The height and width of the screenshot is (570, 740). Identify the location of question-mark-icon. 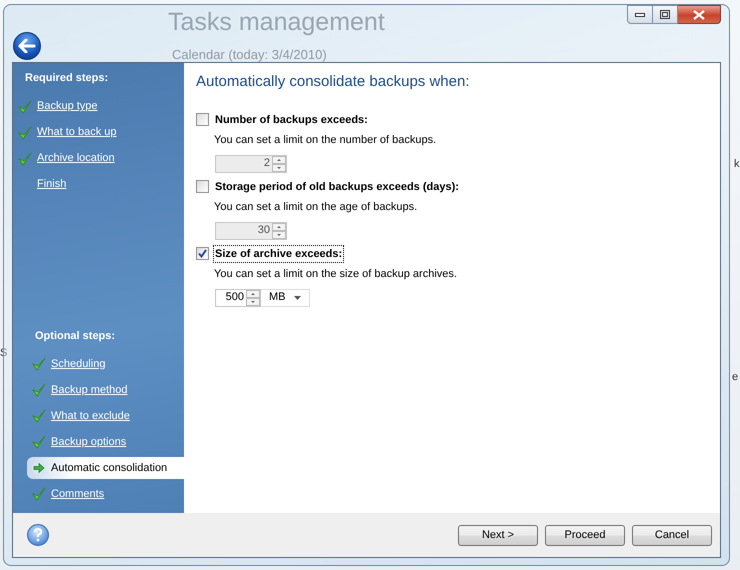
(38, 535).